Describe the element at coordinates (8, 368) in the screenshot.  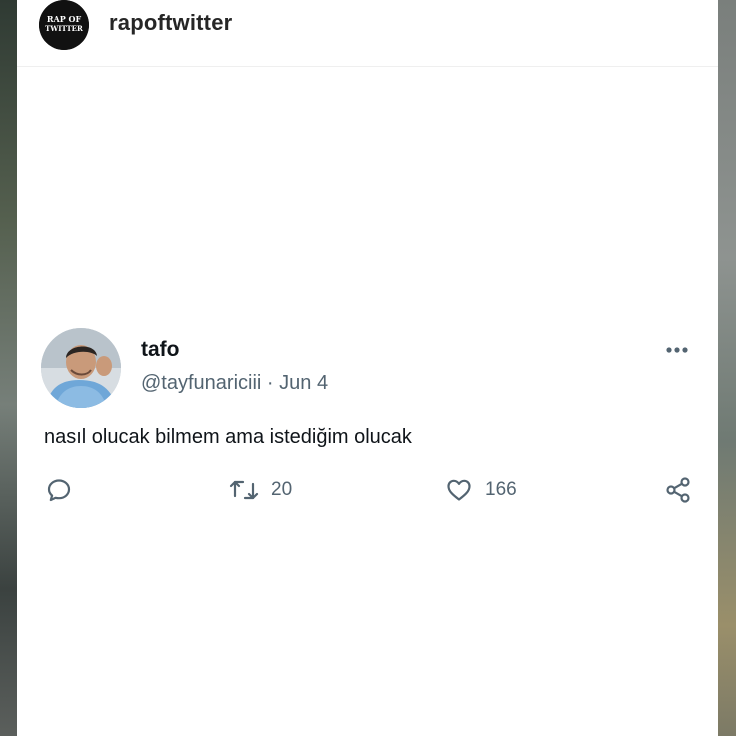
I see `background-blur-left` at that location.